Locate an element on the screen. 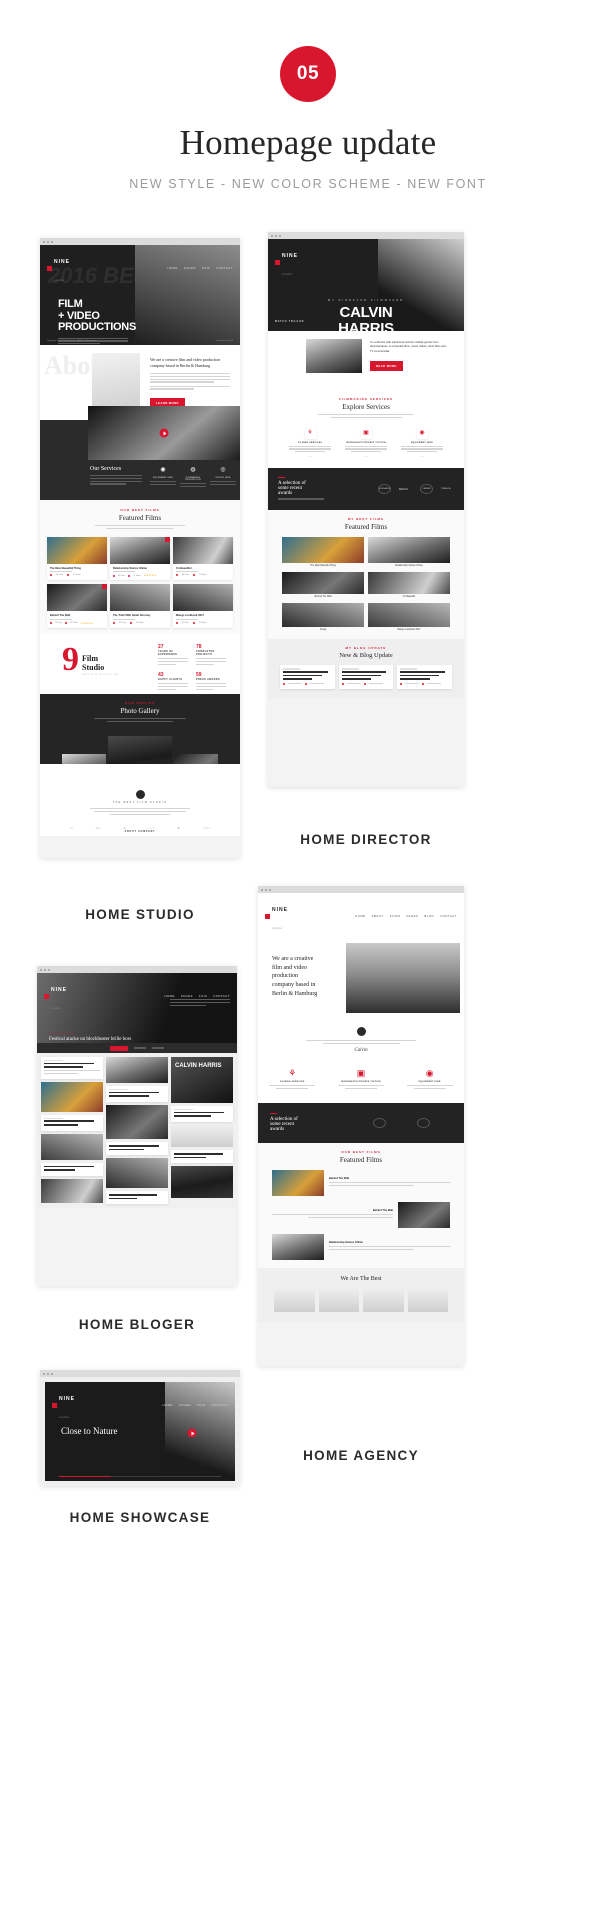 The height and width of the screenshot is (1917, 616). nav-item-blog: BLOG is located at coordinates (429, 916).